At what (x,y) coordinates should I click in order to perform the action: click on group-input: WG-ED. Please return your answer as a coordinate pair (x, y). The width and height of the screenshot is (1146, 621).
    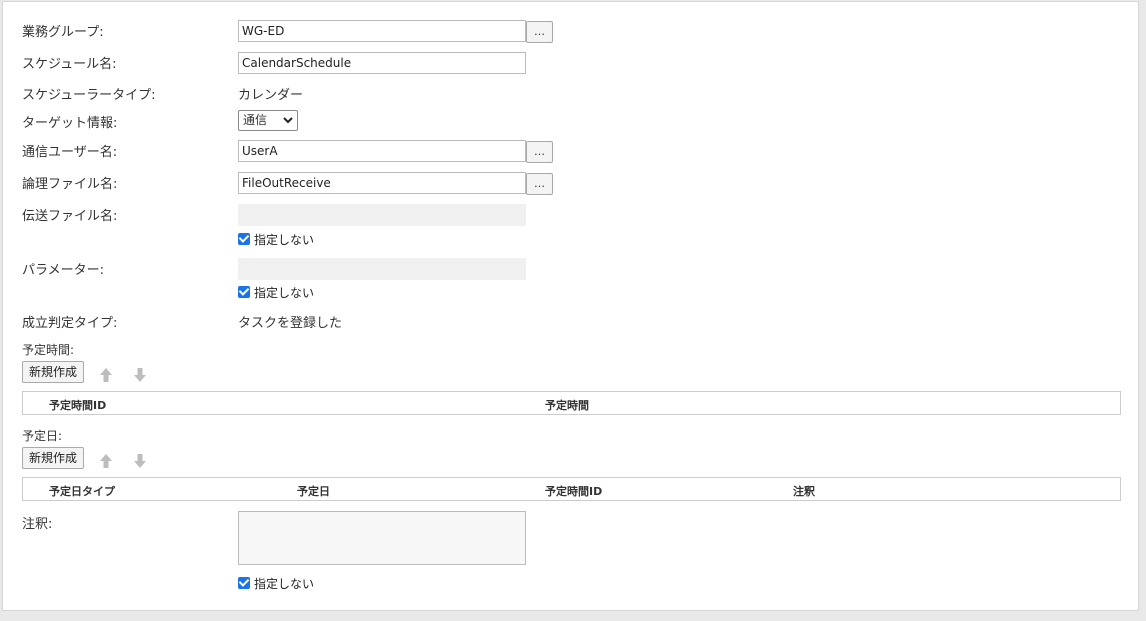
    Looking at the image, I should click on (382, 31).